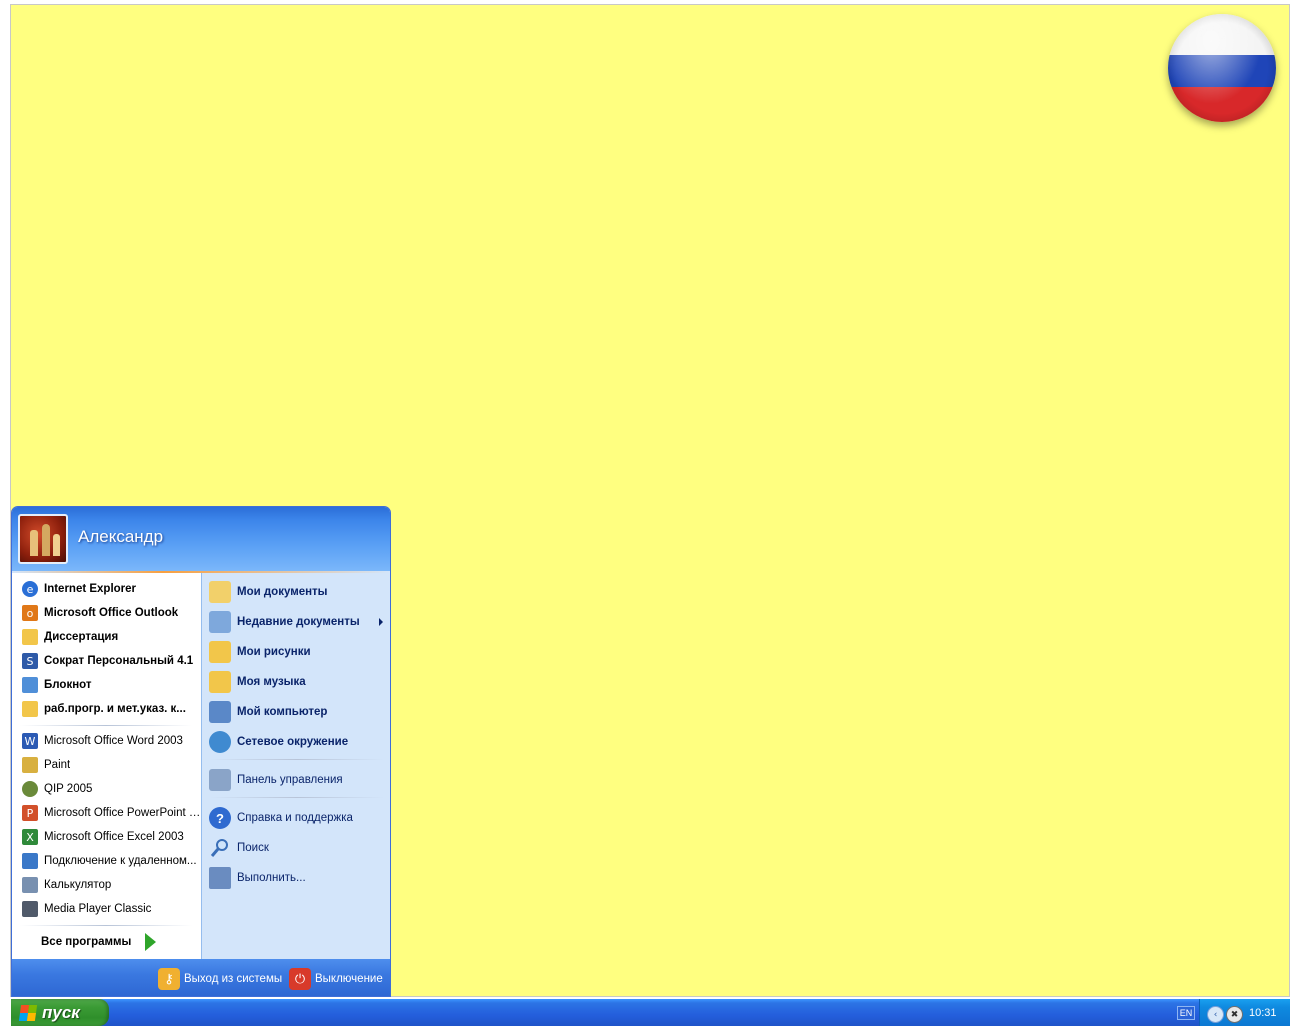 This screenshot has width=1293, height=1026. What do you see at coordinates (1222, 68) in the screenshot?
I see `russian-flag-icon` at bounding box center [1222, 68].